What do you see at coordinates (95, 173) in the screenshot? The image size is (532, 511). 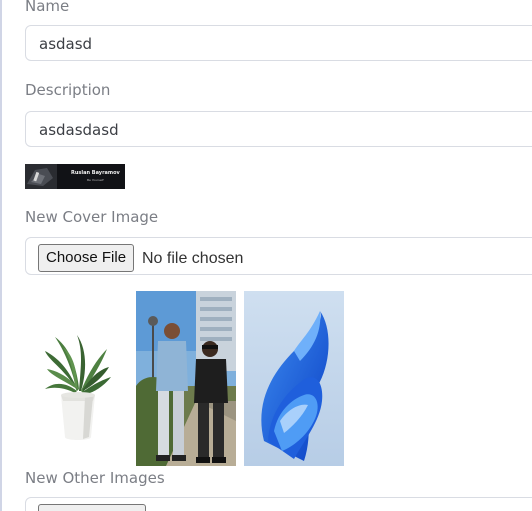 I see `cover-thumb-line1: Ruslan Bayramov` at bounding box center [95, 173].